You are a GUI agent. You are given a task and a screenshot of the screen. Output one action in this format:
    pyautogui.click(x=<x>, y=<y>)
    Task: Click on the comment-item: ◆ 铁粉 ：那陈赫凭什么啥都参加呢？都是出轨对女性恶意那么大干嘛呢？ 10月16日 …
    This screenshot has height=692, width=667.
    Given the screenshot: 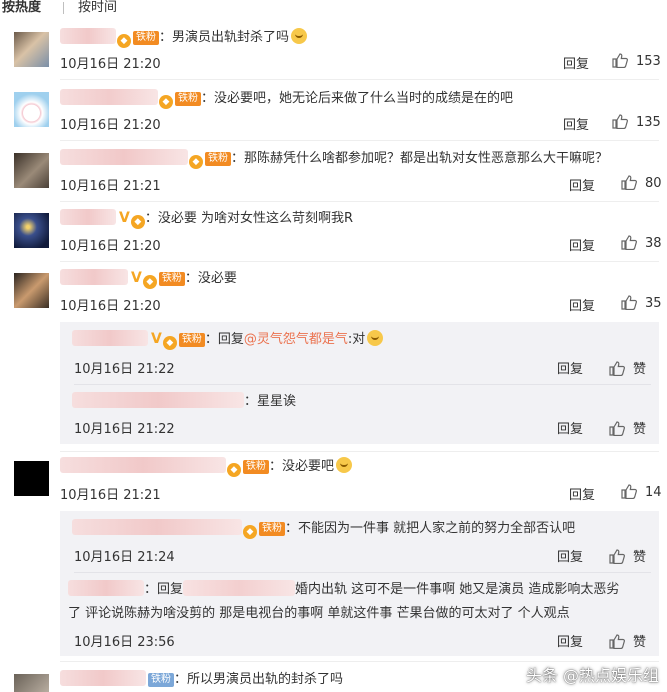 What is the action you would take?
    pyautogui.click(x=333, y=173)
    